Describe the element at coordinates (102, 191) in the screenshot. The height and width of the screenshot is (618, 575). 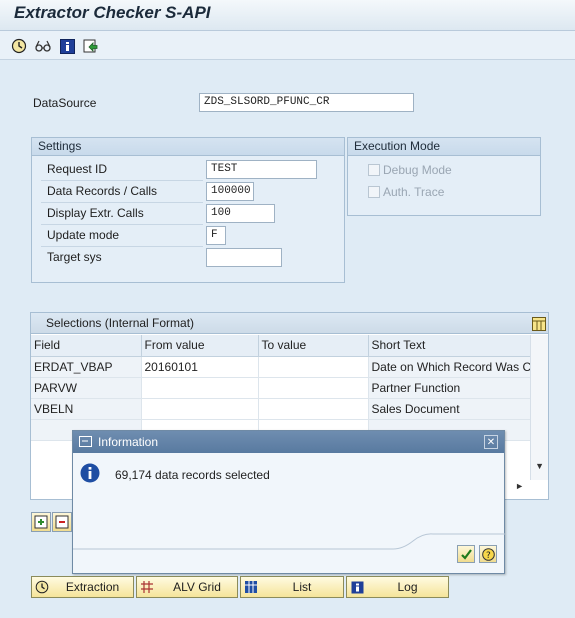
I see `data-records-label: Data Records / Calls` at that location.